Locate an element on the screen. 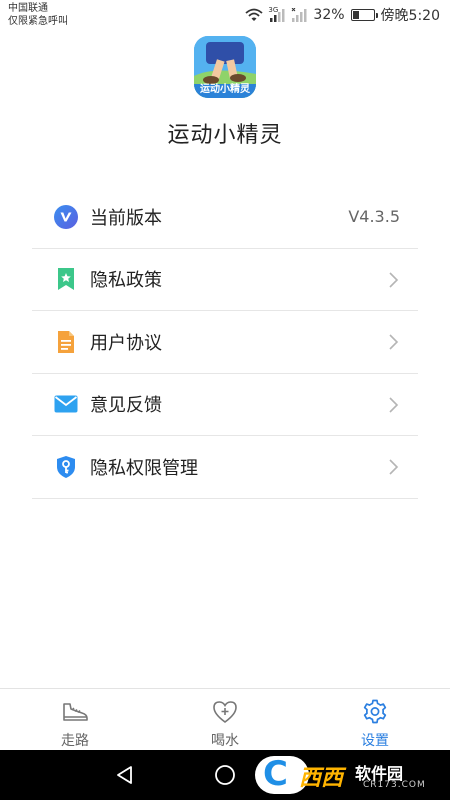 The width and height of the screenshot is (450, 800). shoe-icon is located at coordinates (75, 712).